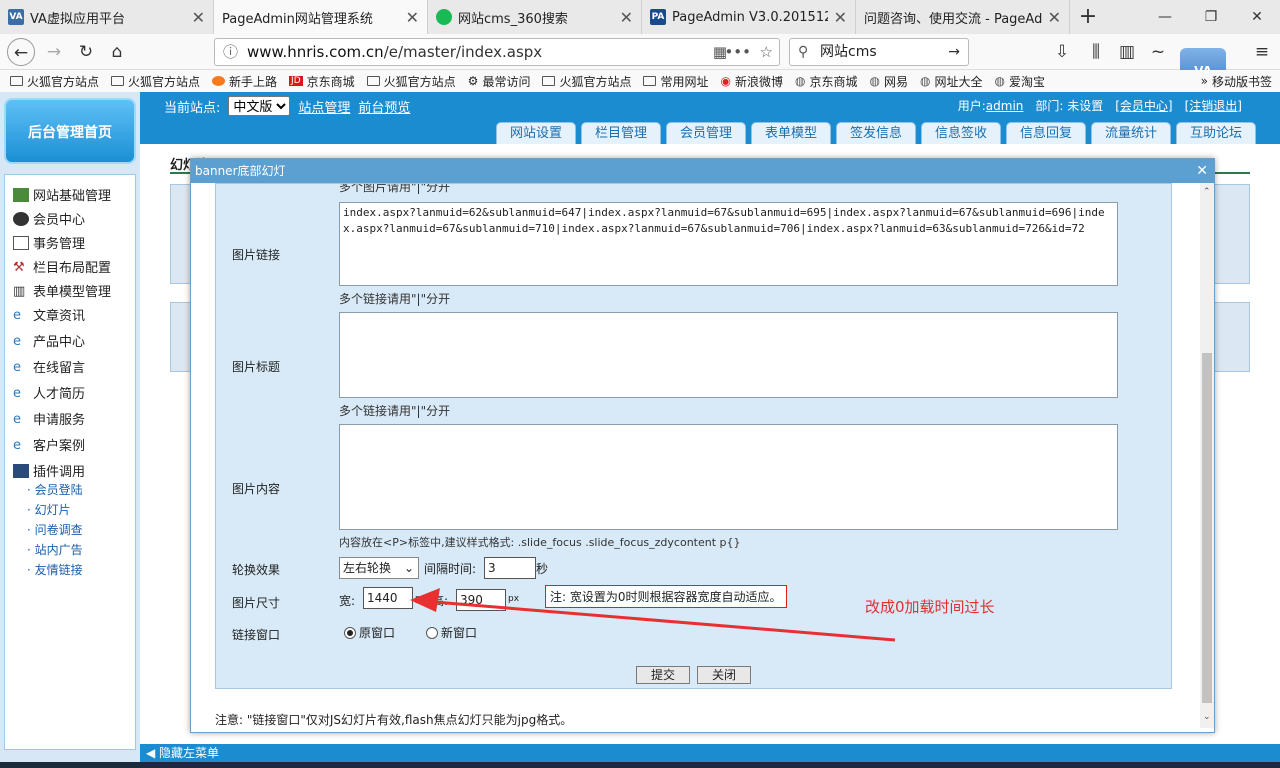  I want to click on annotation-text: 改成0加载时间过长, so click(930, 607).